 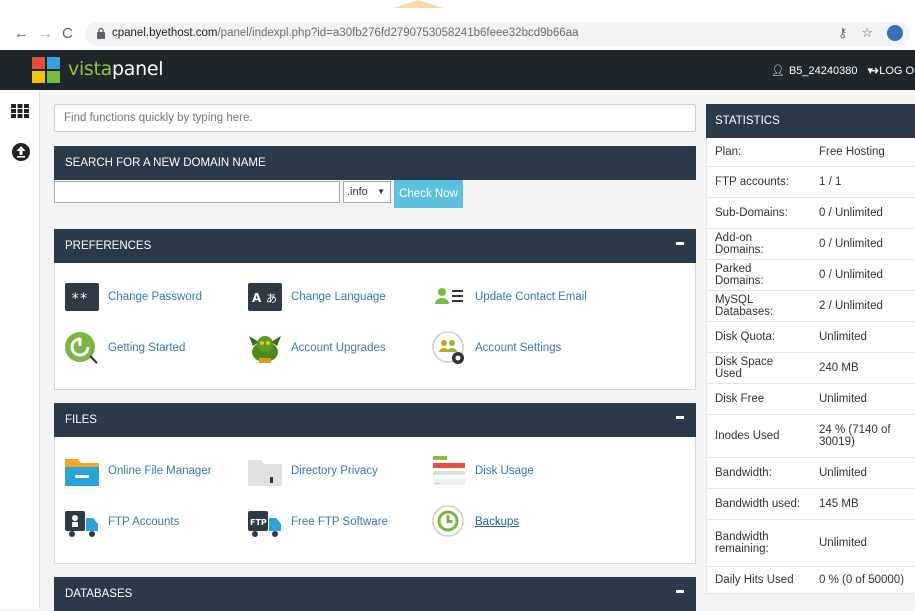 I want to click on check-now-button: Check Now, so click(x=428, y=194).